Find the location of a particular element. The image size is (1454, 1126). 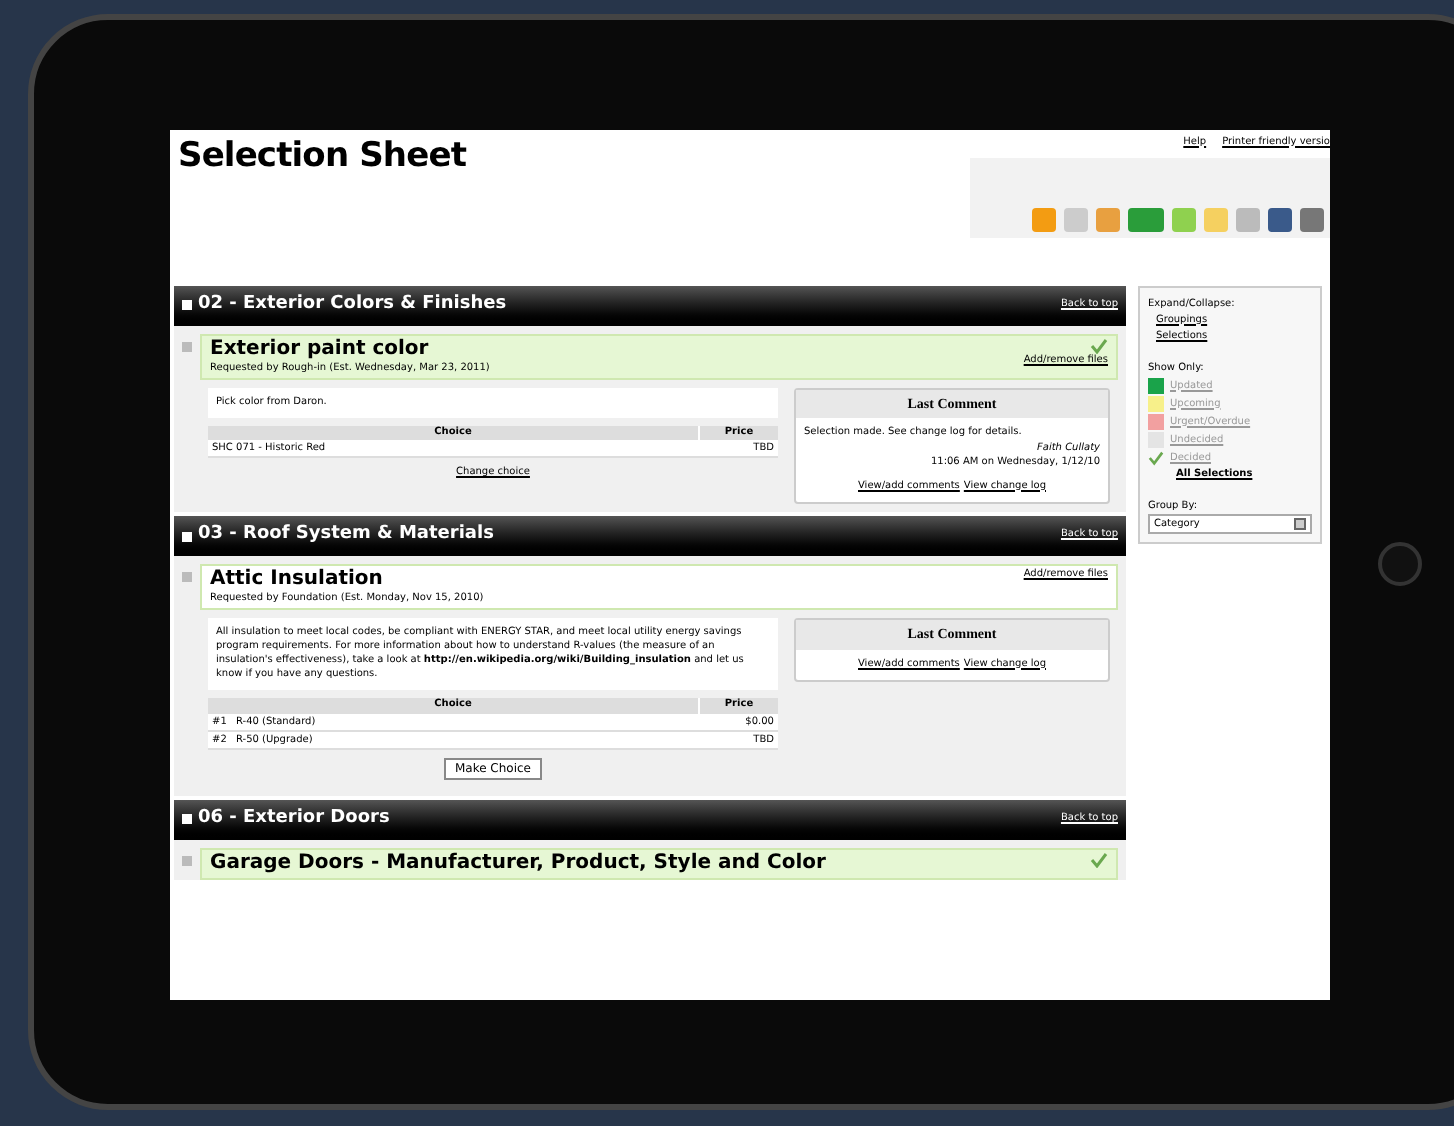

section-title: 02 - Exterior Colors & Finishes is located at coordinates (352, 305).